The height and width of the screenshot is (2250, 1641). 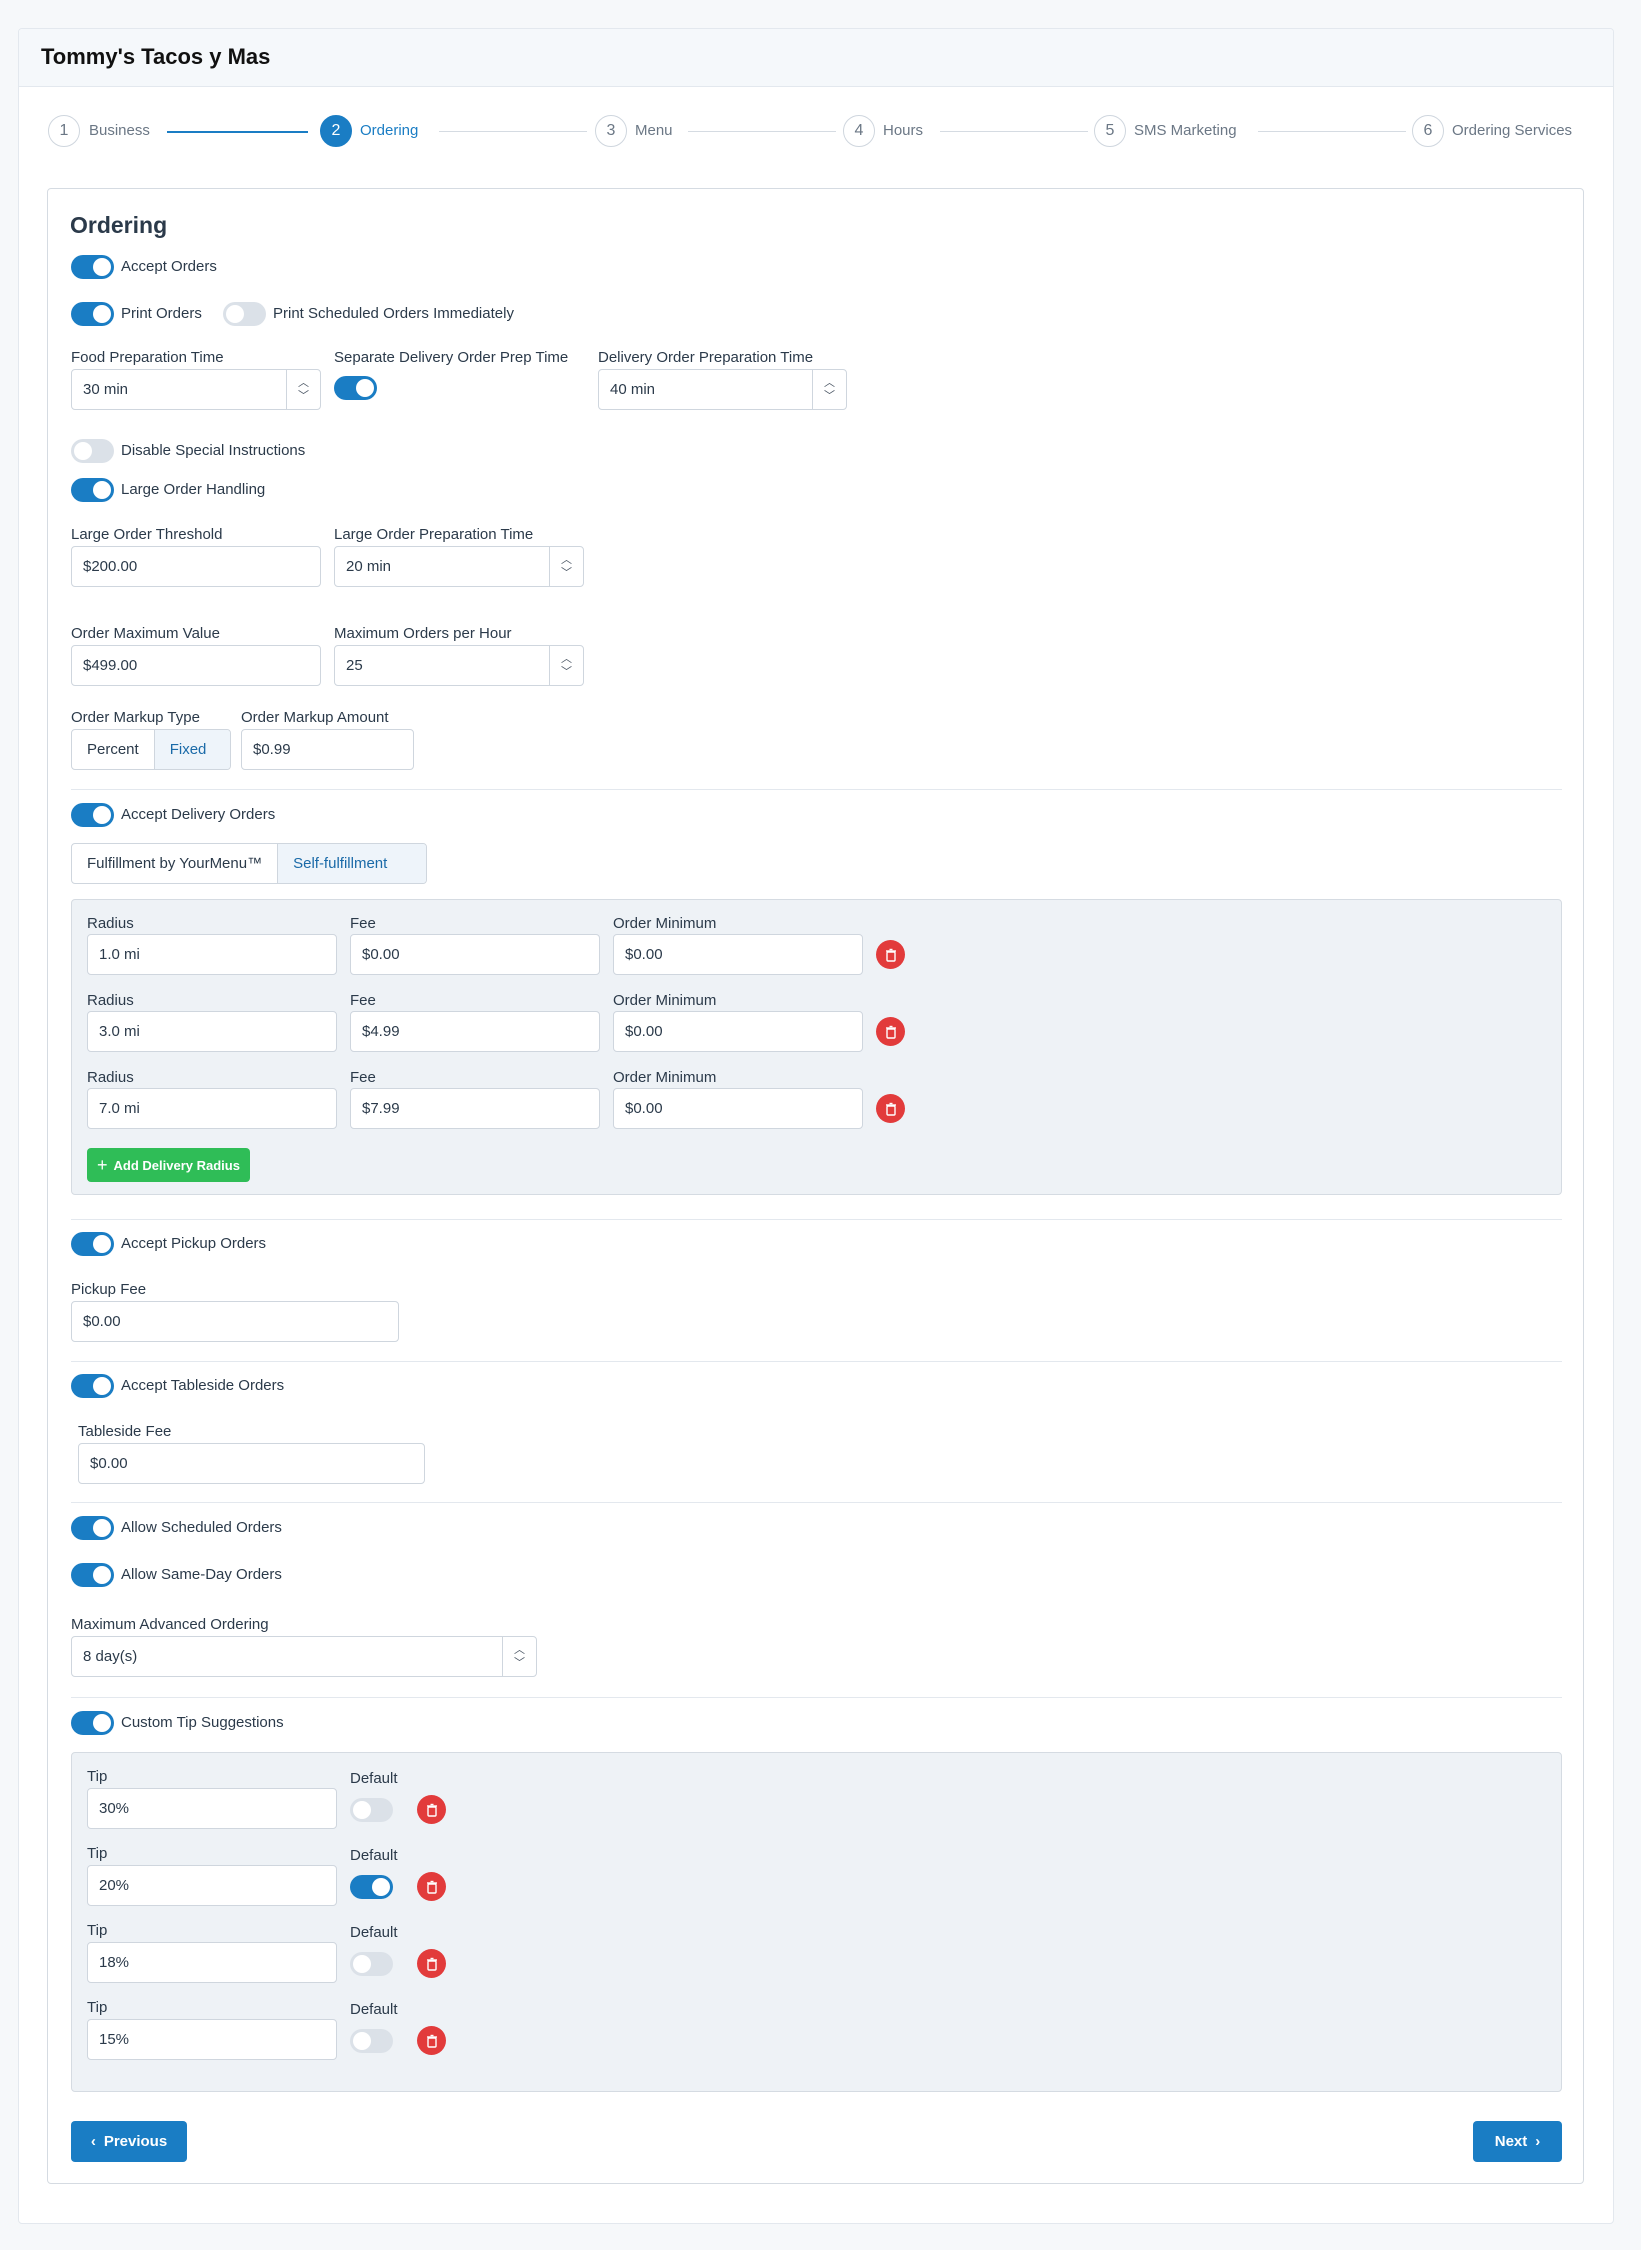 What do you see at coordinates (459, 566) in the screenshot?
I see `large-prep-input: 20 min ︿ ﹀` at bounding box center [459, 566].